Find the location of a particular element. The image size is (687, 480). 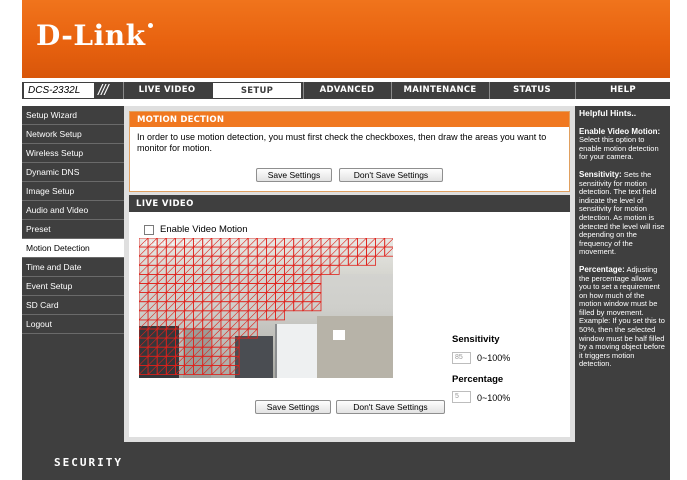

percentage-label: Percentage is located at coordinates (478, 379).